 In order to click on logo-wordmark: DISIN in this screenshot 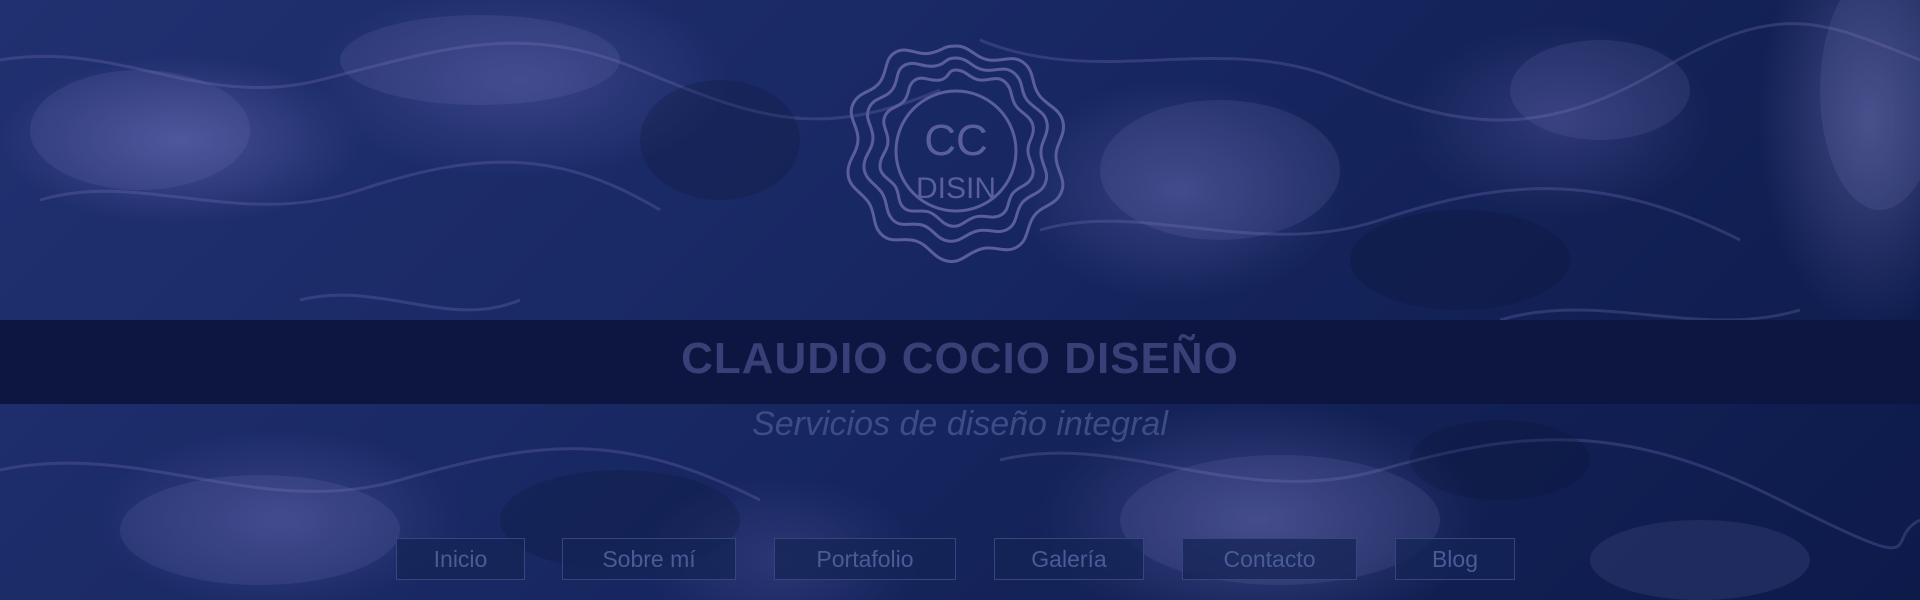, I will do `click(956, 188)`.